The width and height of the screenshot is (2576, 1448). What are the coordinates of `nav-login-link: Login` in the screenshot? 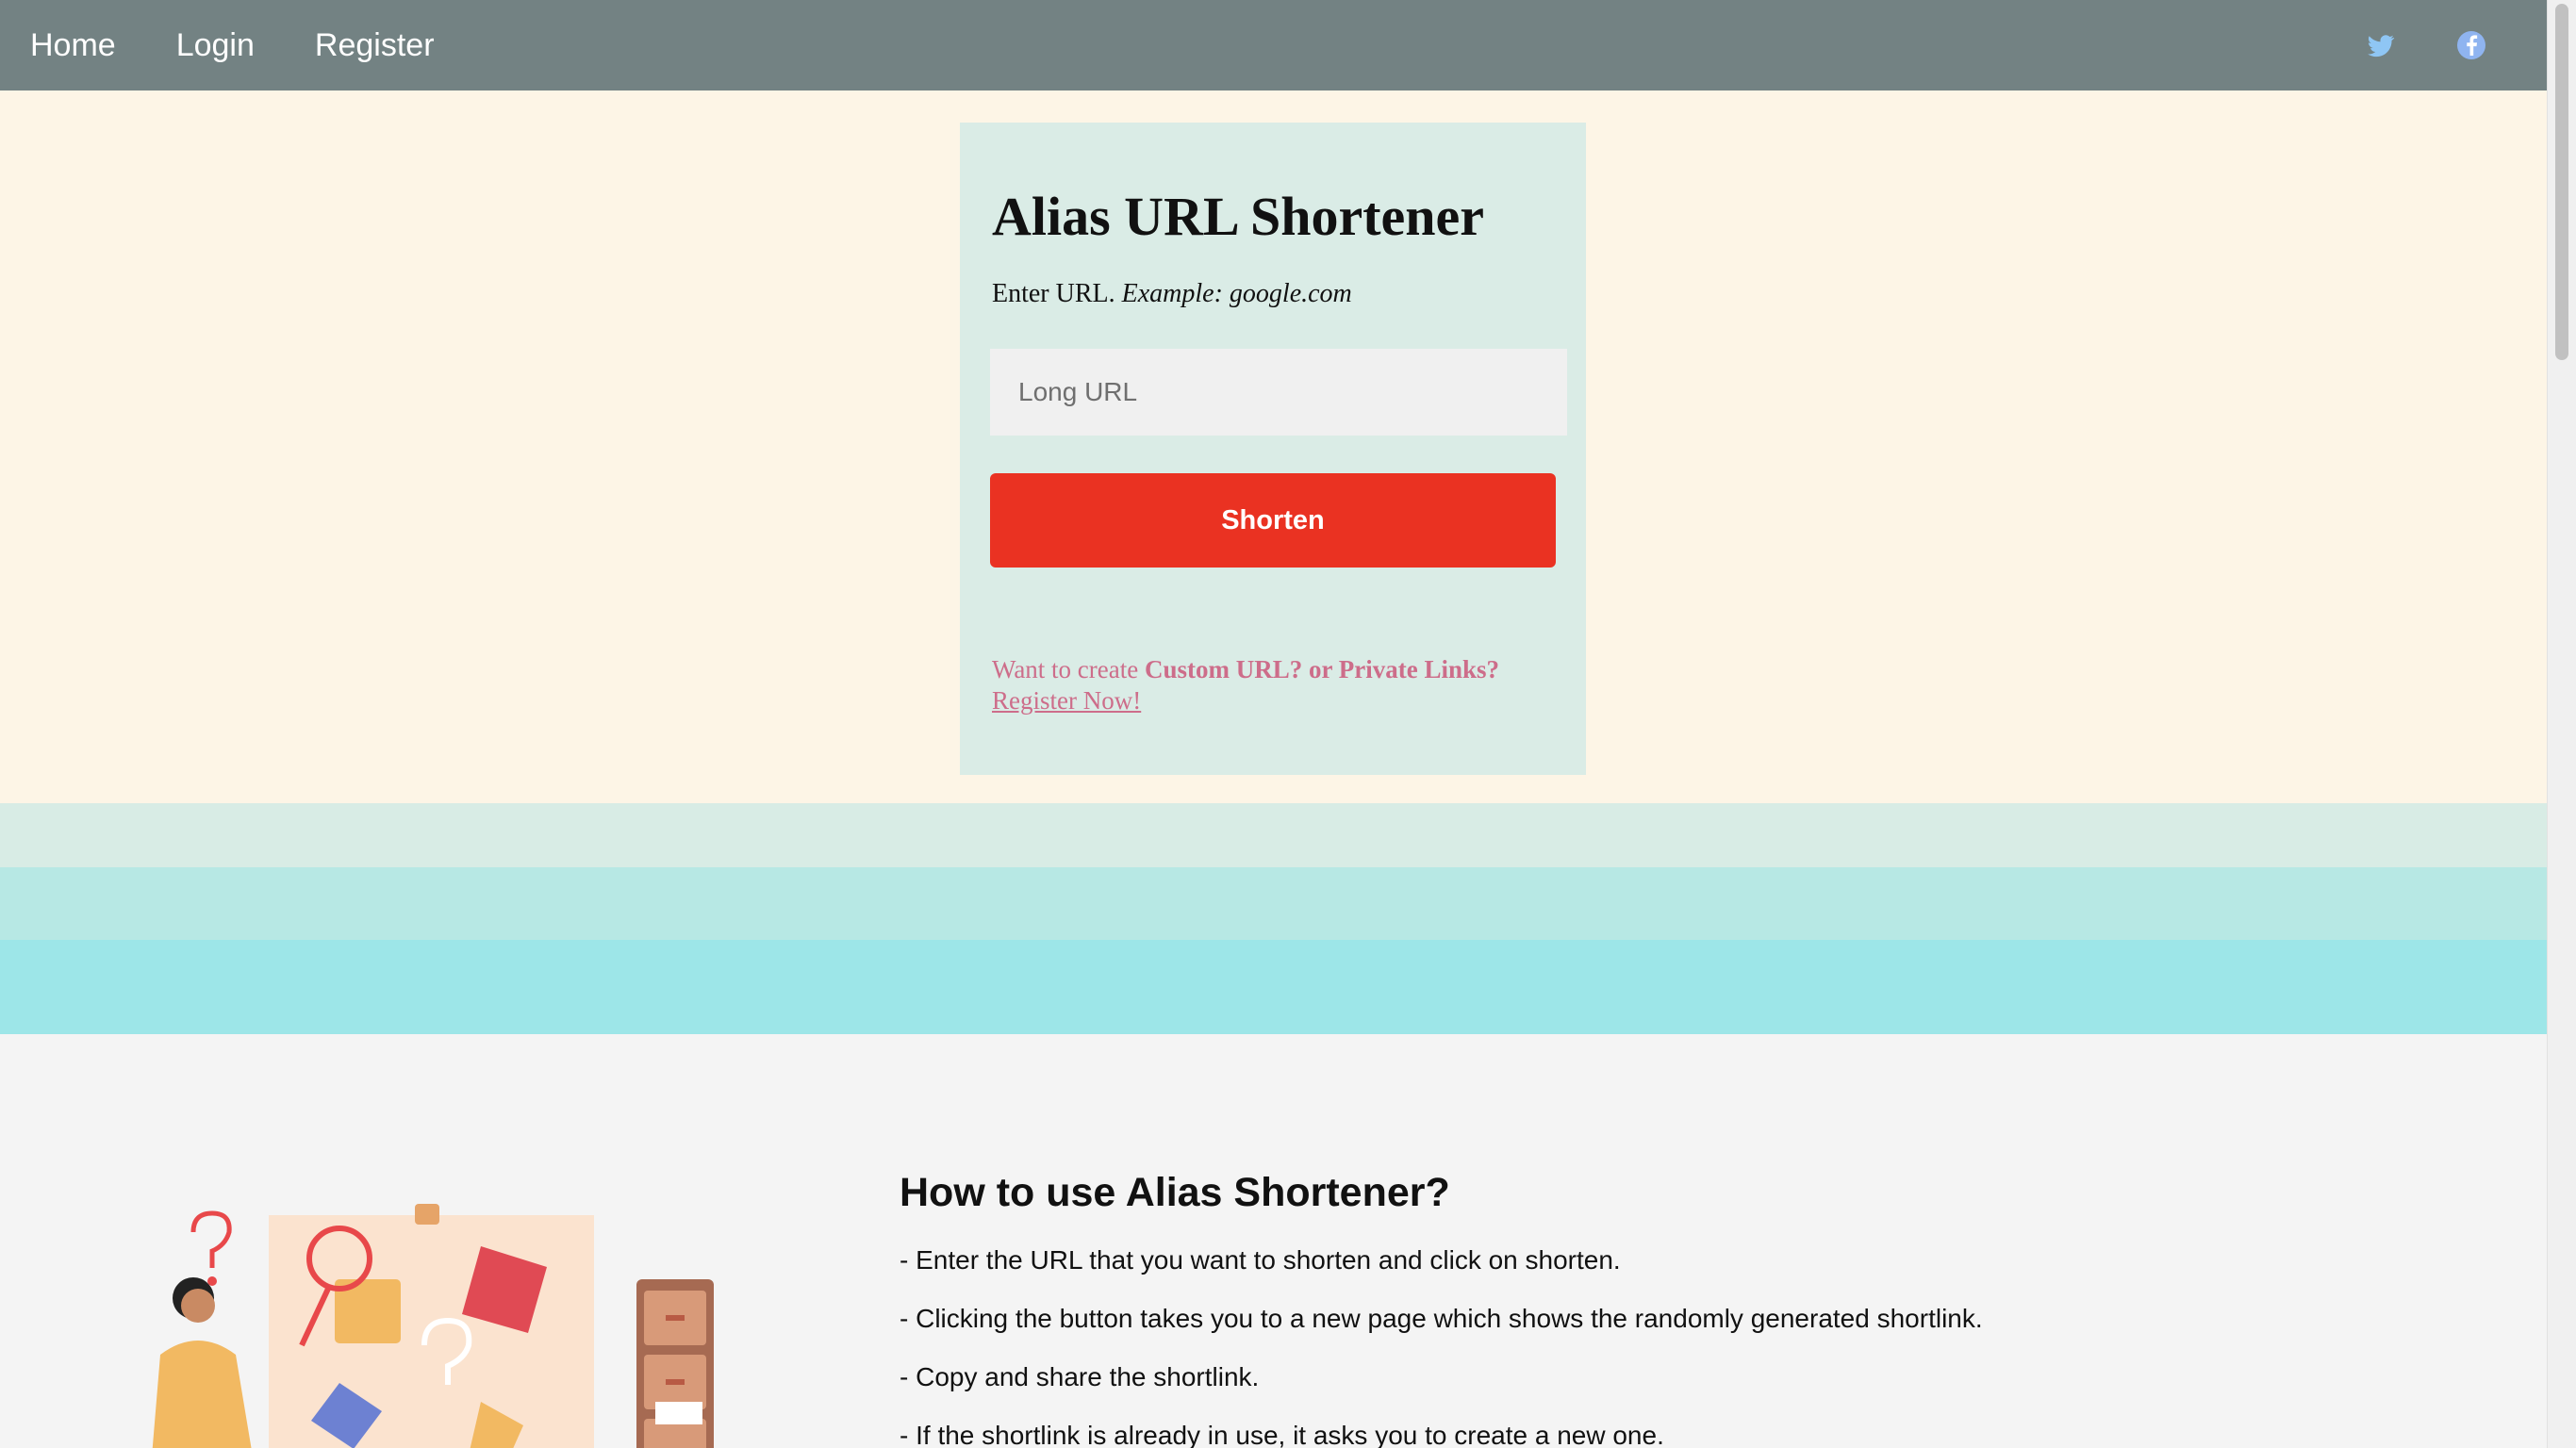 It's located at (215, 45).